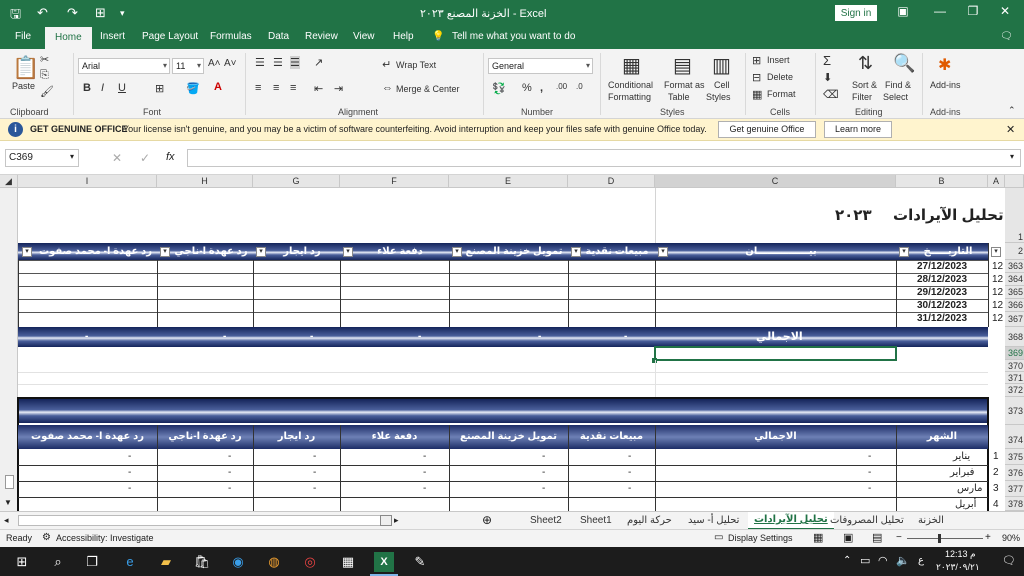 Image resolution: width=1024 pixels, height=576 pixels. I want to click on align-bottom-icon: ☰, so click(295, 62).